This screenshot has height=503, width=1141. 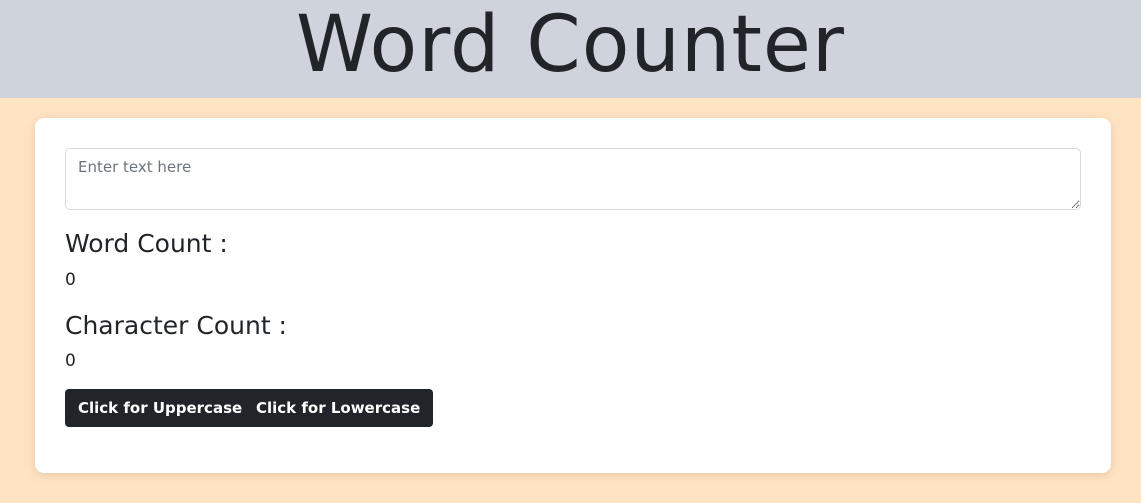 I want to click on page-title: Word Counter, so click(x=570, y=45).